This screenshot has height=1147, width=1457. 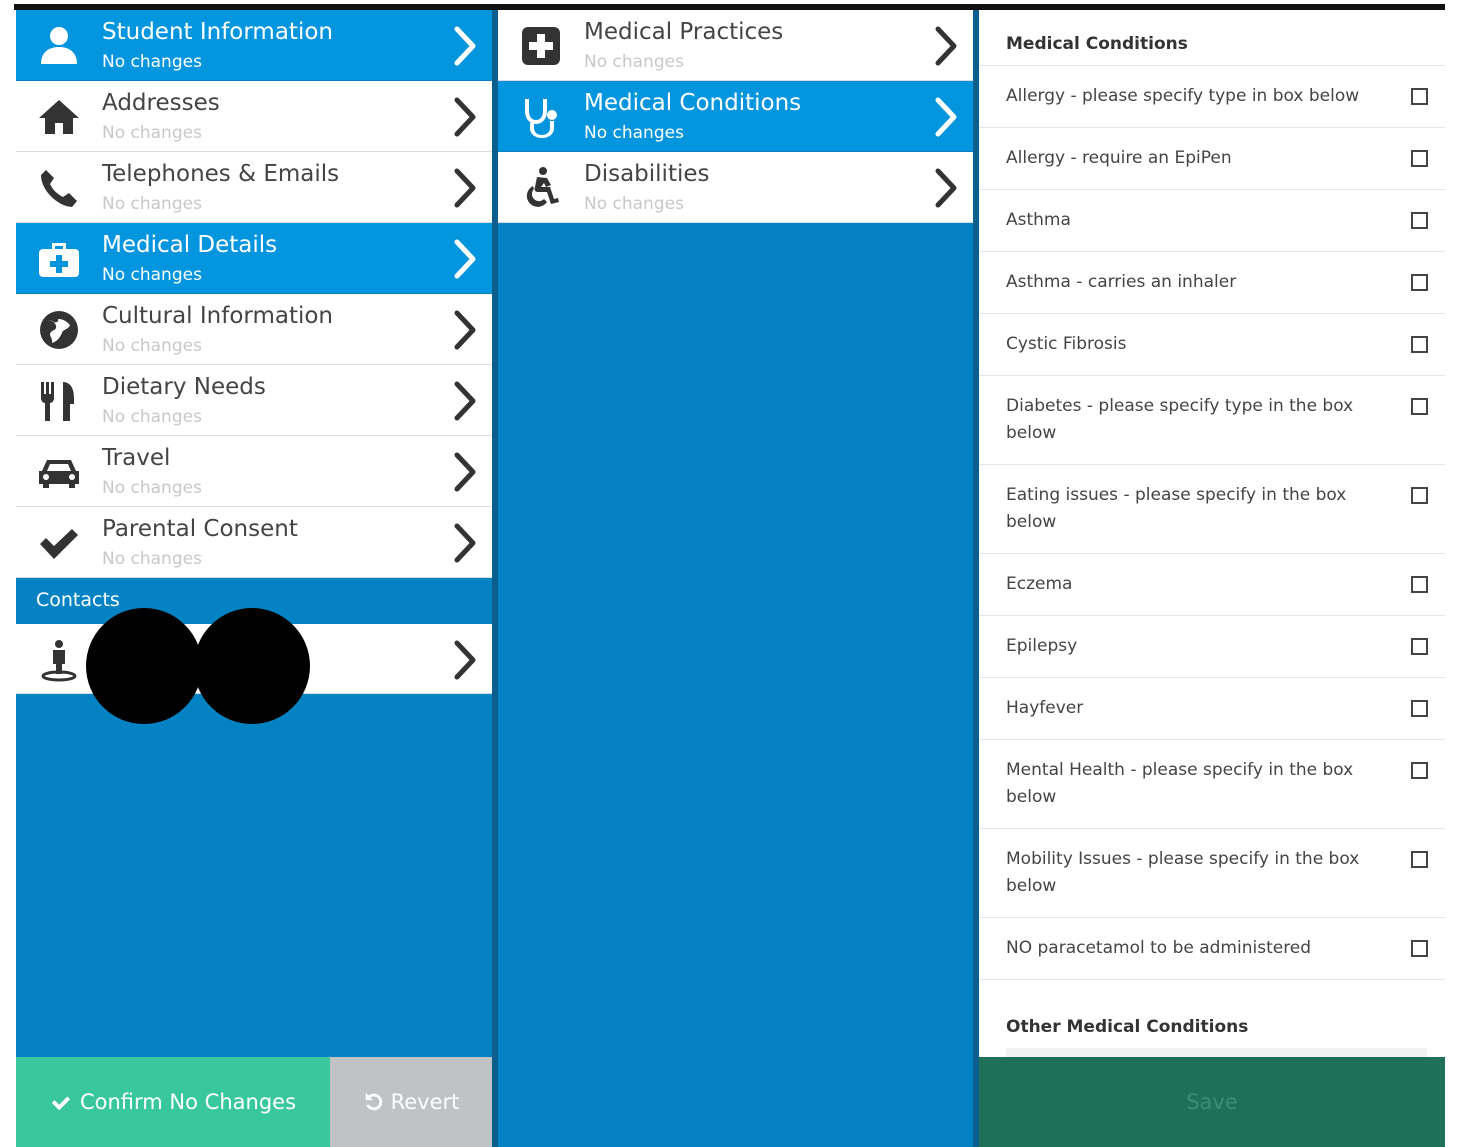 I want to click on car-icon, so click(x=59, y=472).